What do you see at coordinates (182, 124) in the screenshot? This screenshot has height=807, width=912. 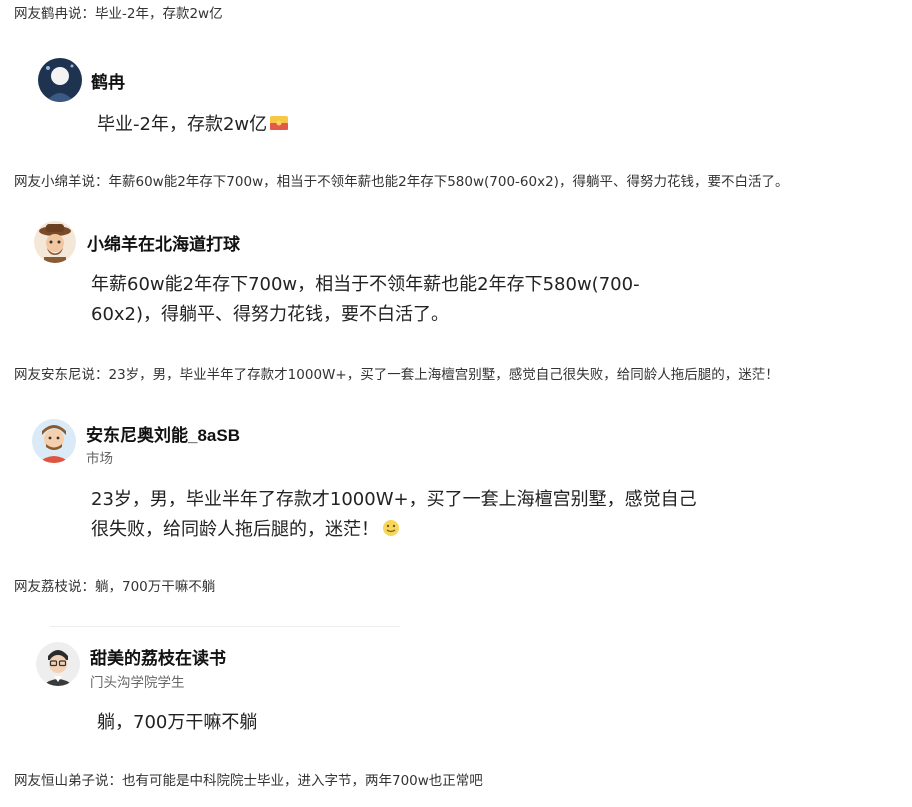 I see `comment-text-content: 毕业-2年，存款2w亿` at bounding box center [182, 124].